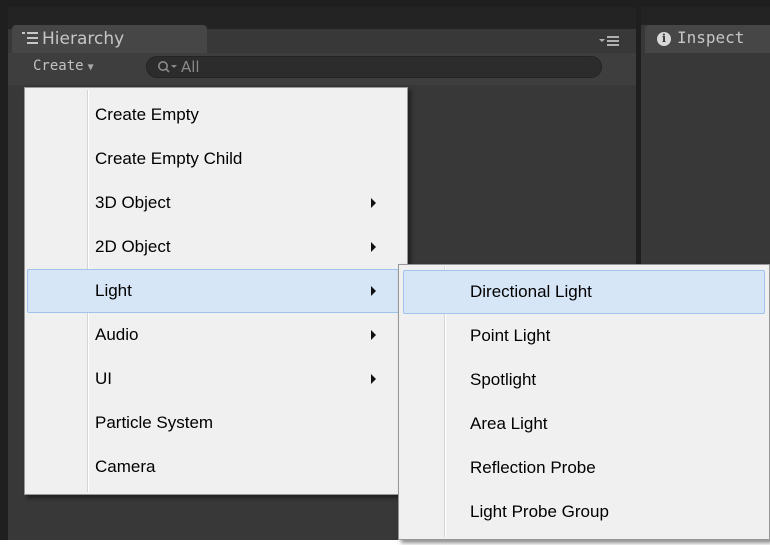 The height and width of the screenshot is (545, 770). What do you see at coordinates (216, 335) in the screenshot?
I see `menu-item-audio: Audio` at bounding box center [216, 335].